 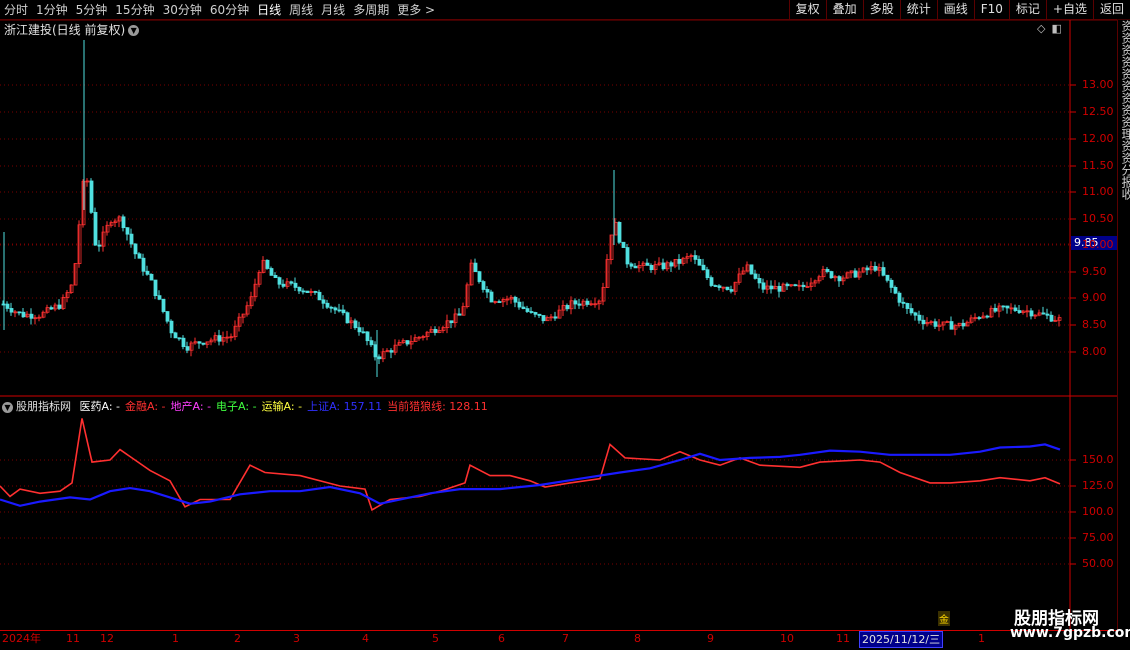 I want to click on hunter-line, so click(x=530, y=465).